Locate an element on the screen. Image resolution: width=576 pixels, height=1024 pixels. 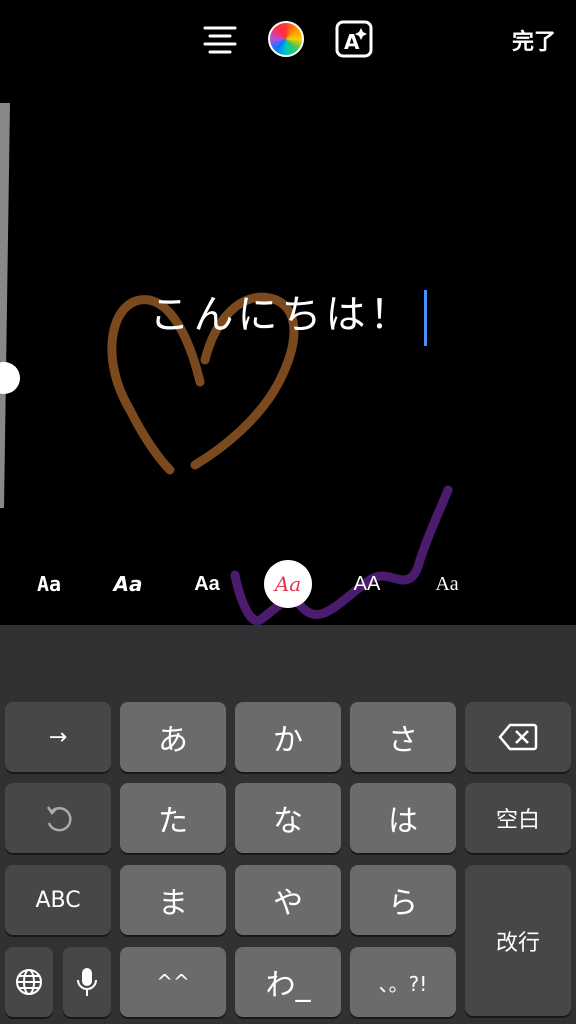
mic-icon is located at coordinates (87, 982).